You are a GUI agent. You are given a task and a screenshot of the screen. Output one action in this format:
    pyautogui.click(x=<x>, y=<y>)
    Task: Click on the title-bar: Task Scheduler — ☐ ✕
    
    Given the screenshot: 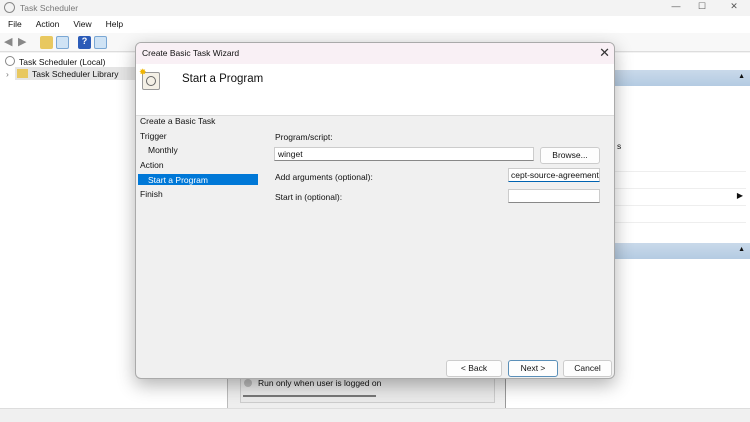 What is the action you would take?
    pyautogui.click(x=375, y=8)
    